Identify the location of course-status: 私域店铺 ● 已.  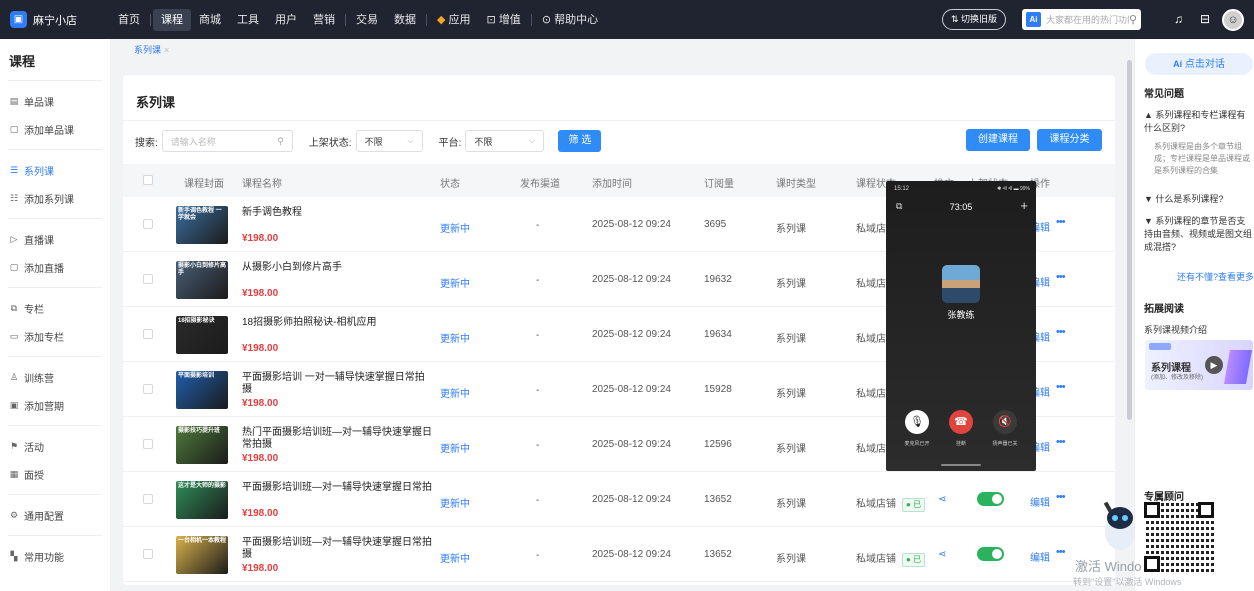
(891, 558).